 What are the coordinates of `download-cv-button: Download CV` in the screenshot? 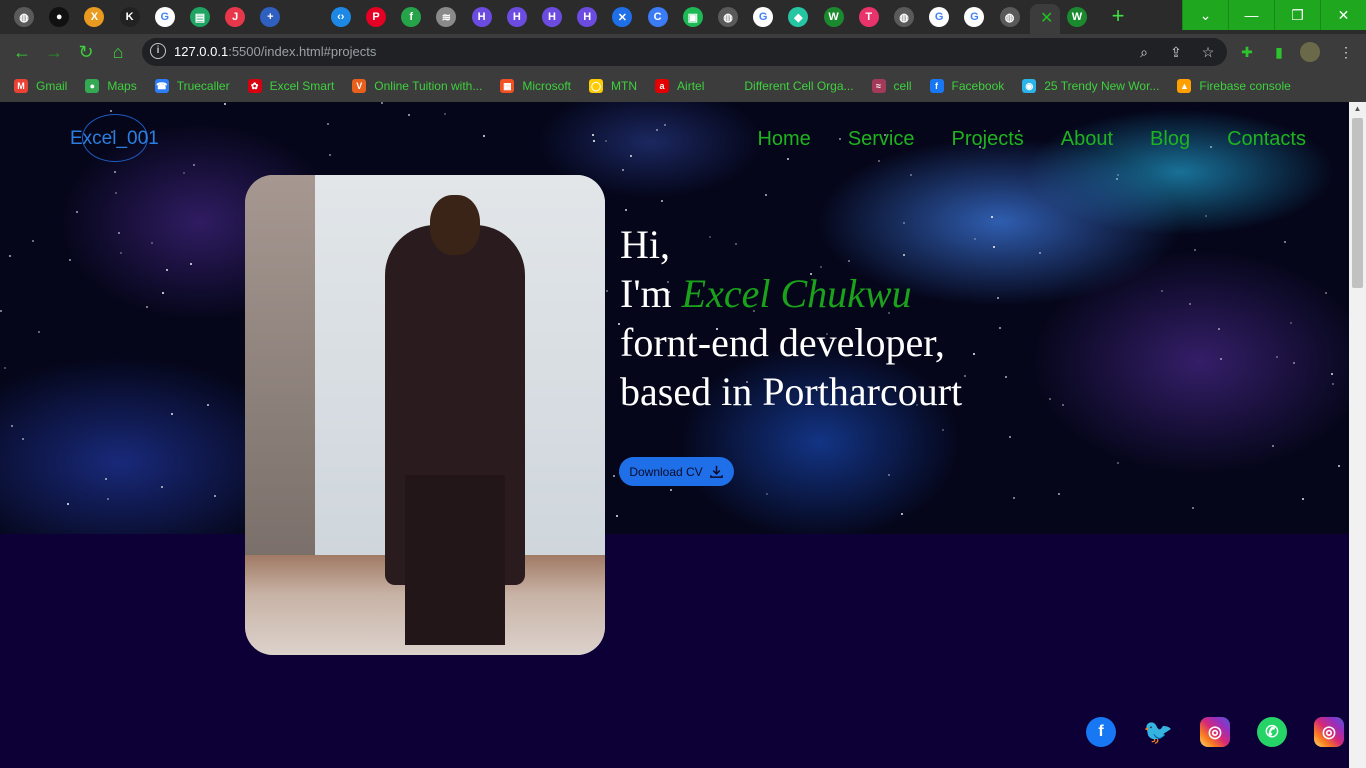 It's located at (676, 471).